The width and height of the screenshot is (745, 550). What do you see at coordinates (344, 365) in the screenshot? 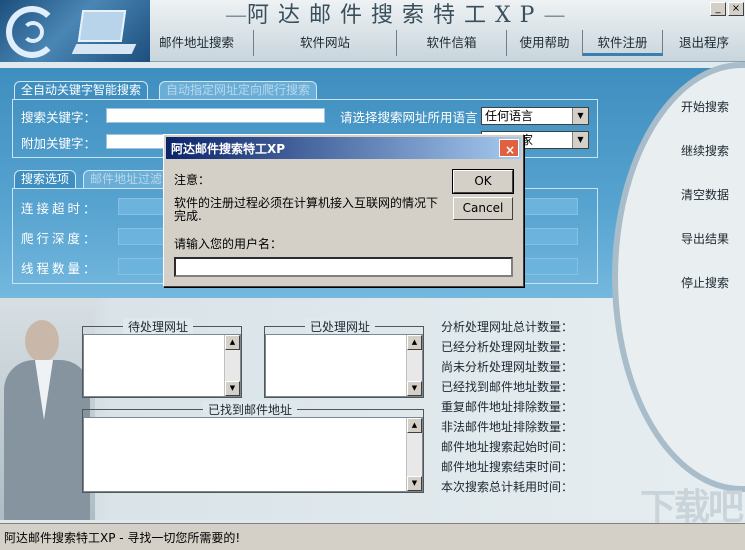
I see `processed-urls-list: ▲ ▼` at bounding box center [344, 365].